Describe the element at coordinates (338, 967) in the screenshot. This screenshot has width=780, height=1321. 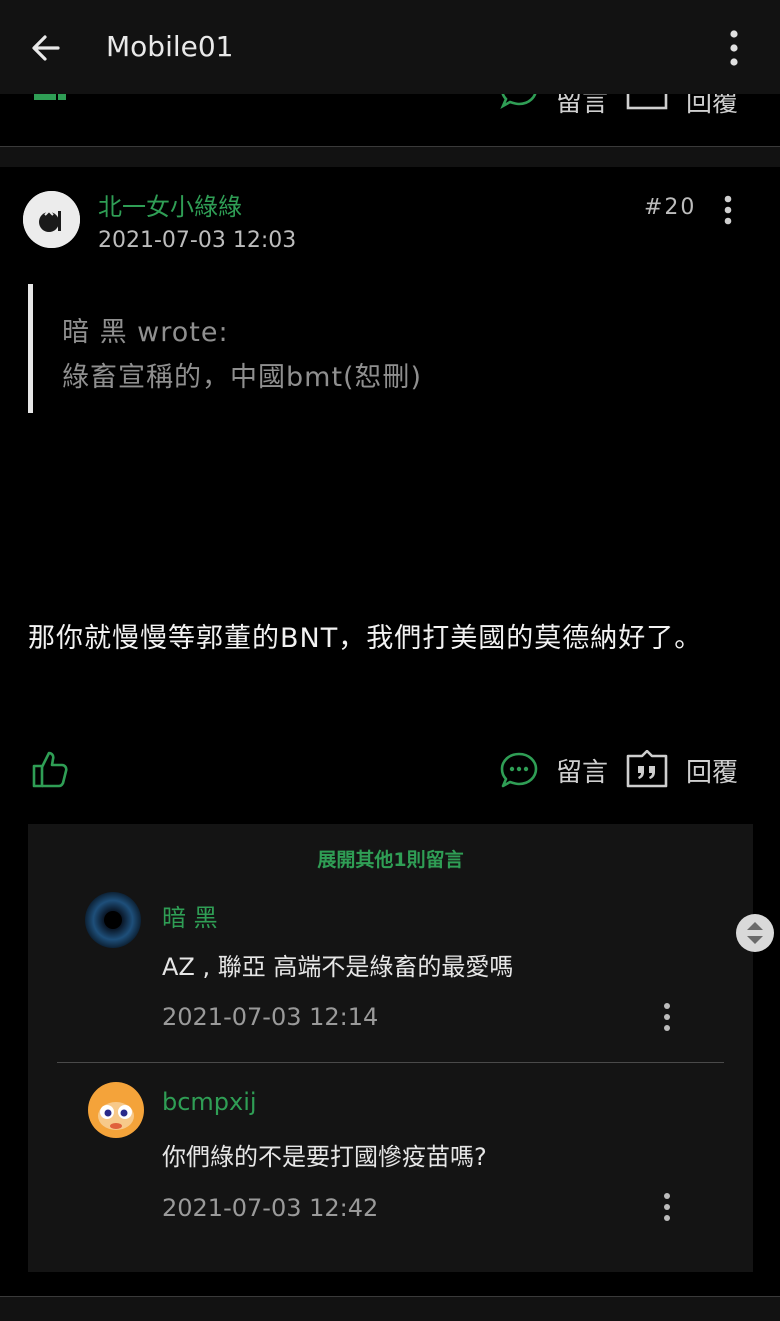
I see `comment-text: AZ , 聯亞 高端不是綠畜的最愛嗎` at that location.